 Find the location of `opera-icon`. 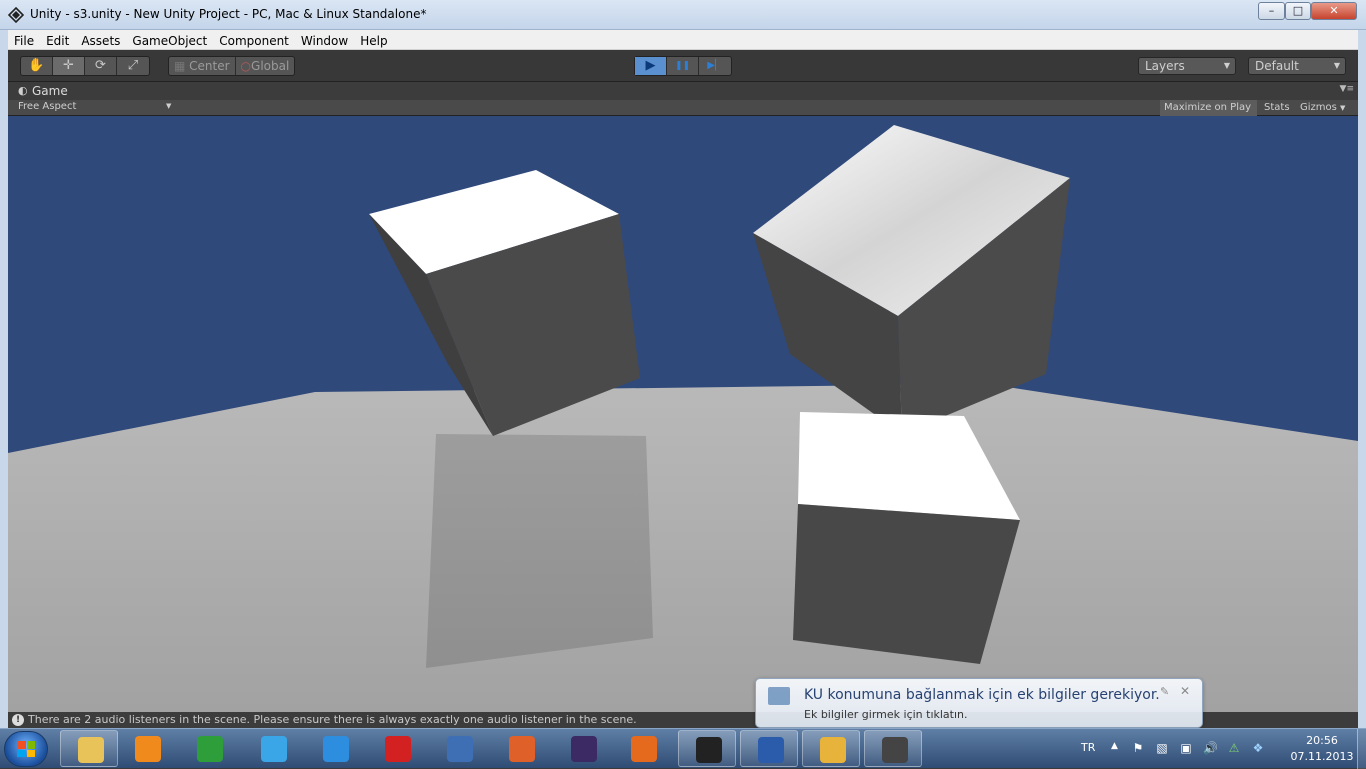

opera-icon is located at coordinates (398, 749).